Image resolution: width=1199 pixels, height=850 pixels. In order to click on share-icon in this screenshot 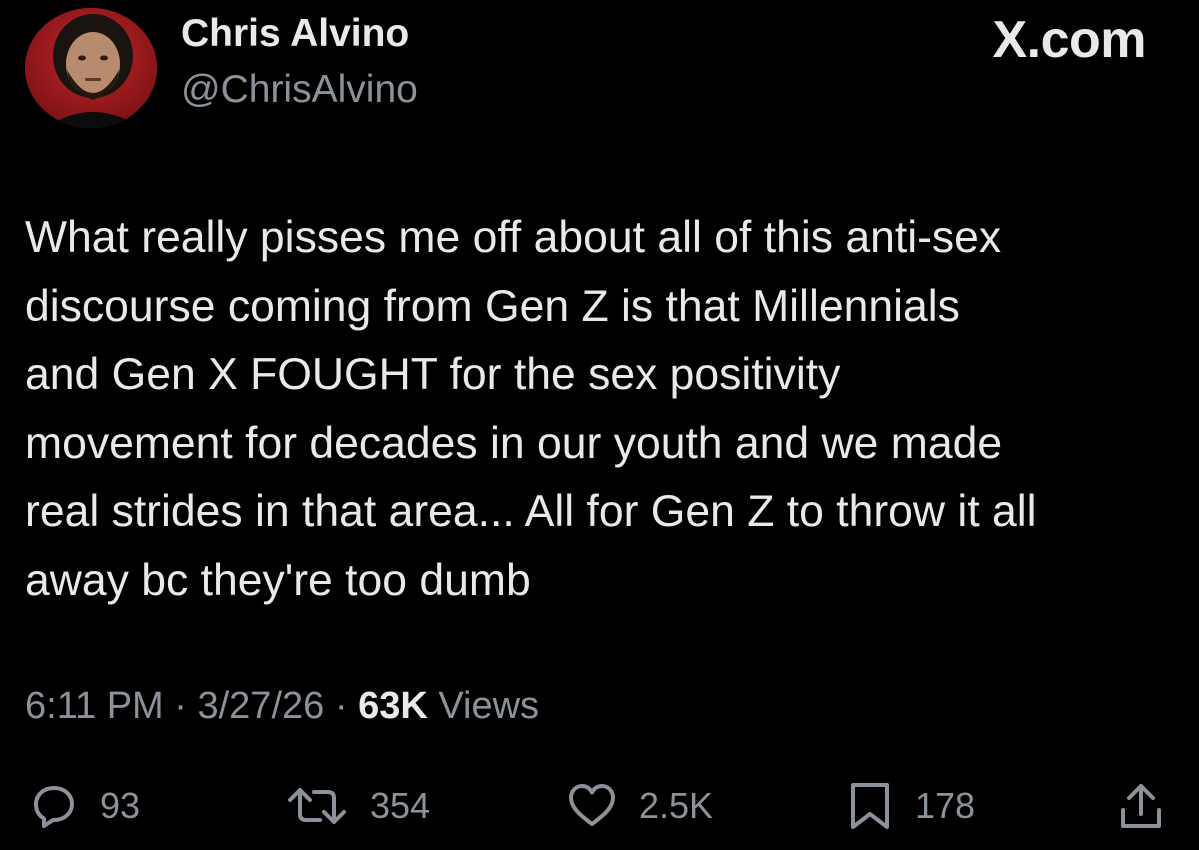, I will do `click(1141, 806)`.